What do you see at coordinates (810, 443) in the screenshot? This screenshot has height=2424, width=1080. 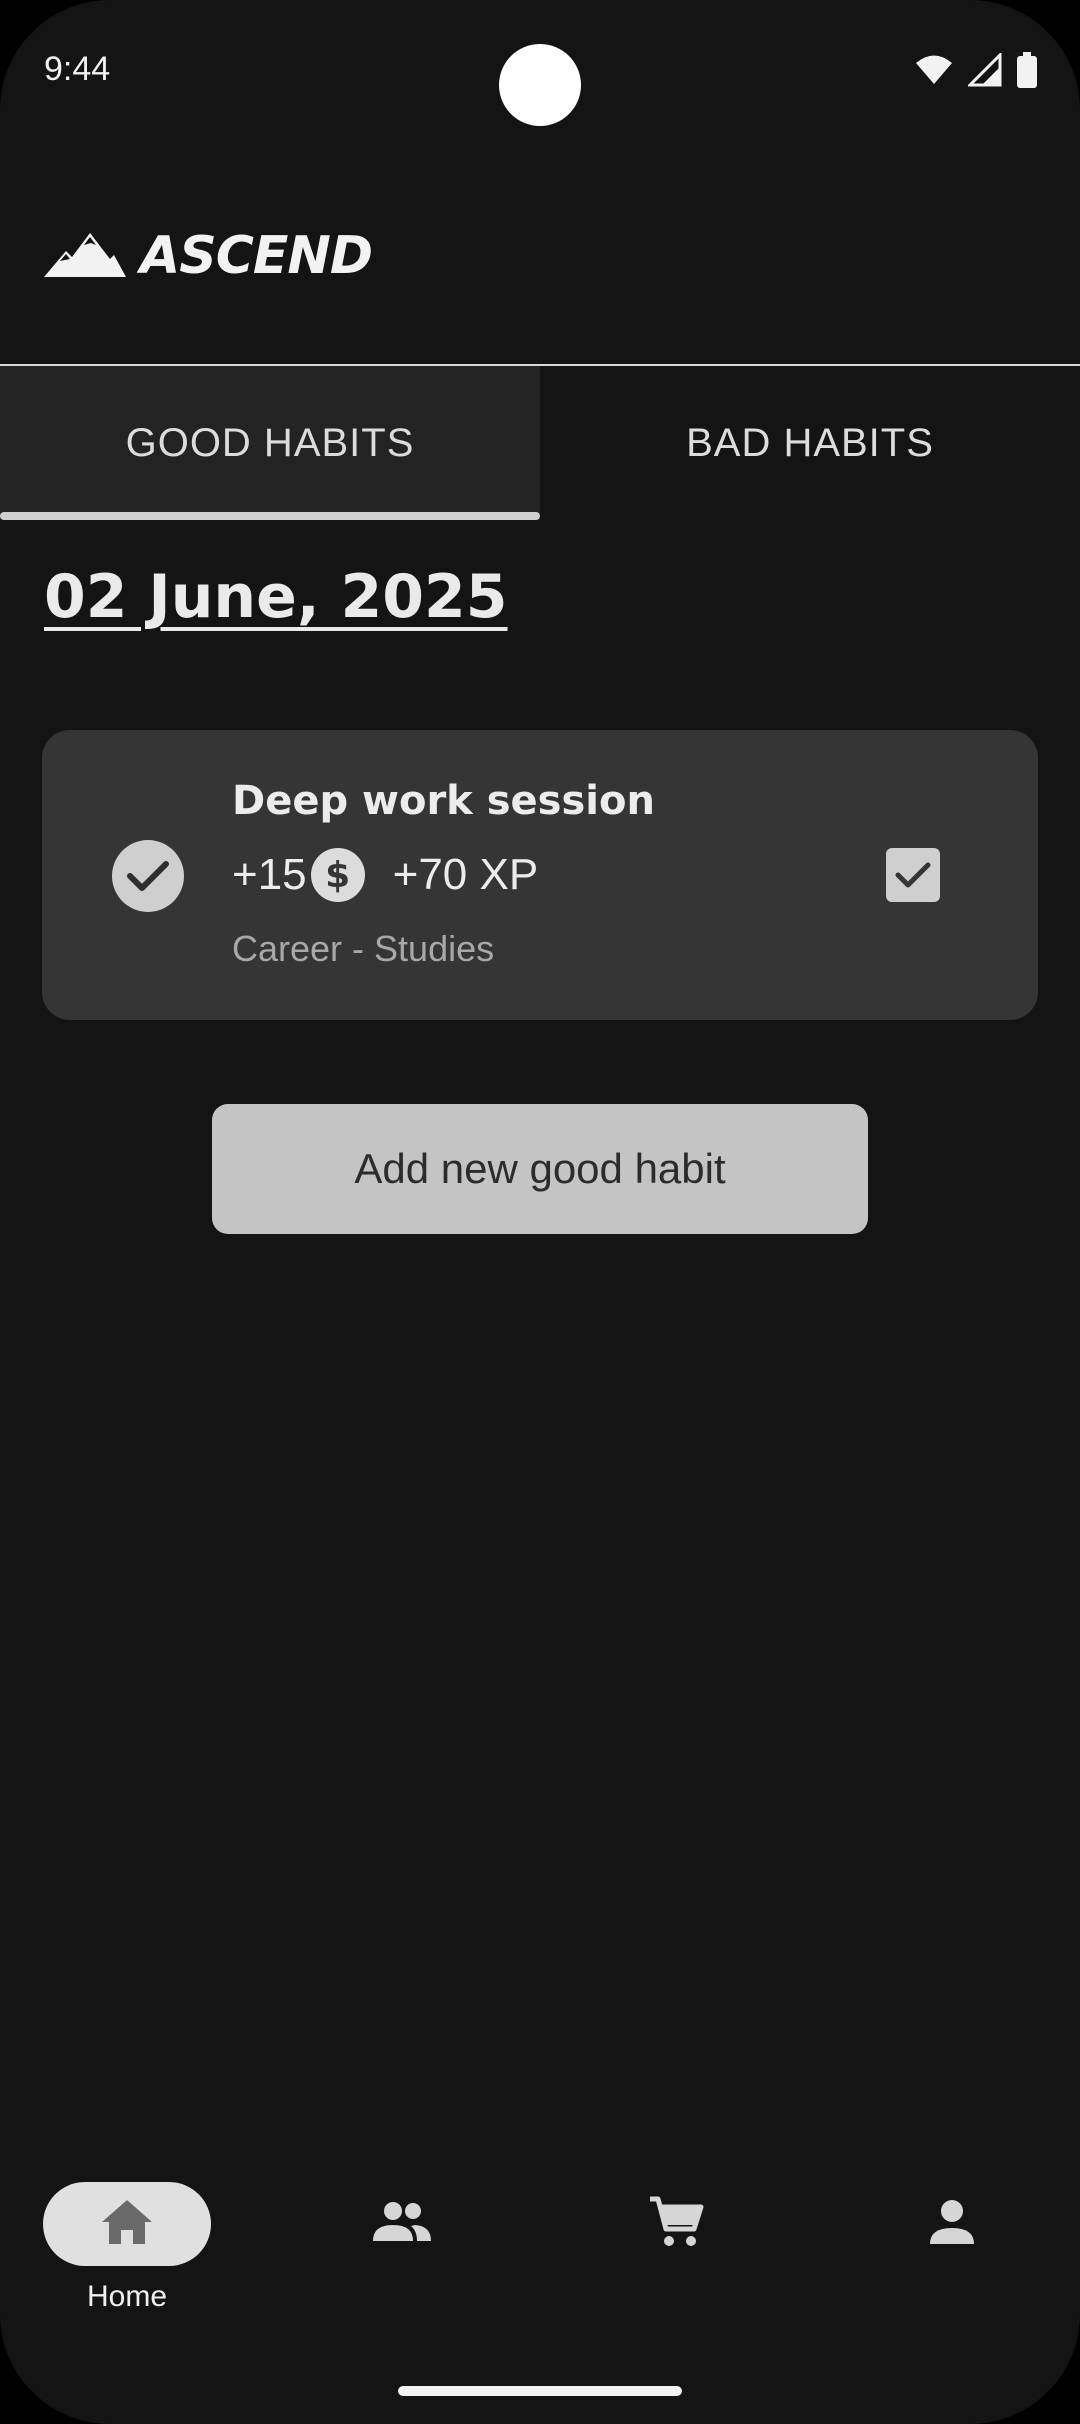 I see `tab-bad-habits: BAD HABITS` at bounding box center [810, 443].